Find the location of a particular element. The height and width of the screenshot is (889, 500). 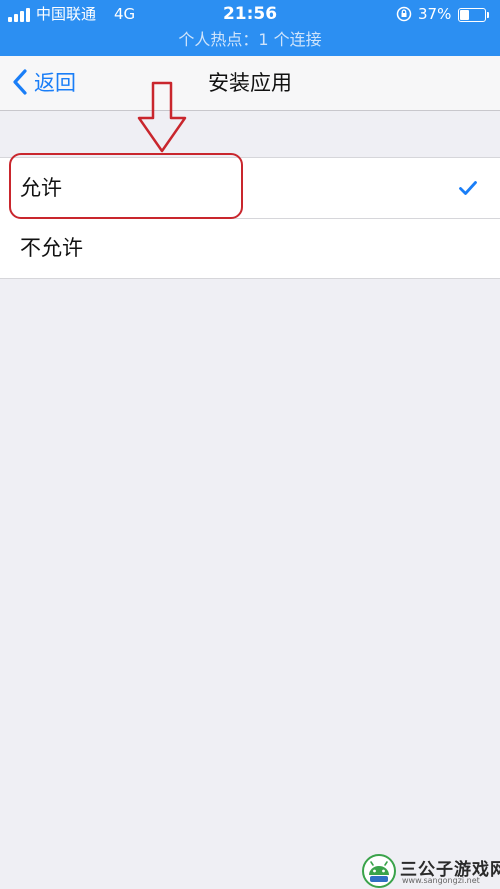

rotation-lock-icon is located at coordinates (404, 14).